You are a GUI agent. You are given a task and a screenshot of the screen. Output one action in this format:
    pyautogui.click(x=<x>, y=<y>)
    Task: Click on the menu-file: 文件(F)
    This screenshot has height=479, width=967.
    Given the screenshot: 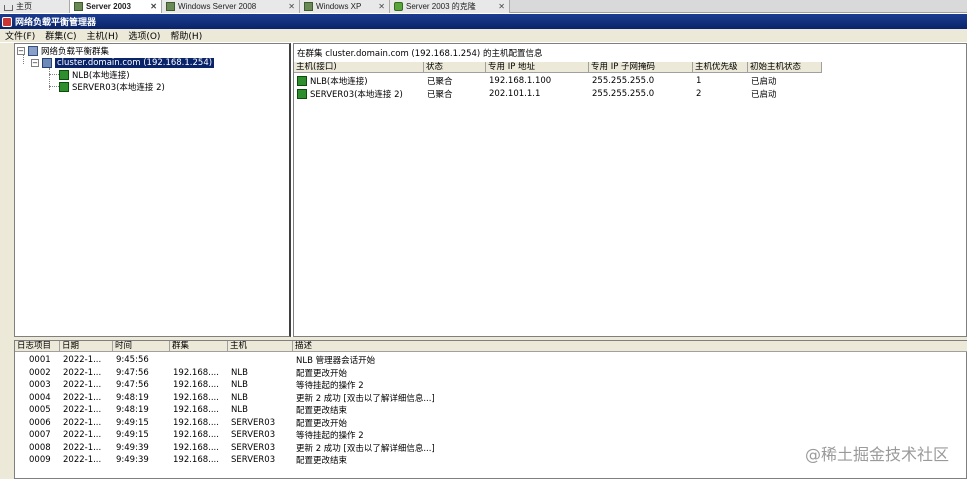 What is the action you would take?
    pyautogui.click(x=20, y=35)
    